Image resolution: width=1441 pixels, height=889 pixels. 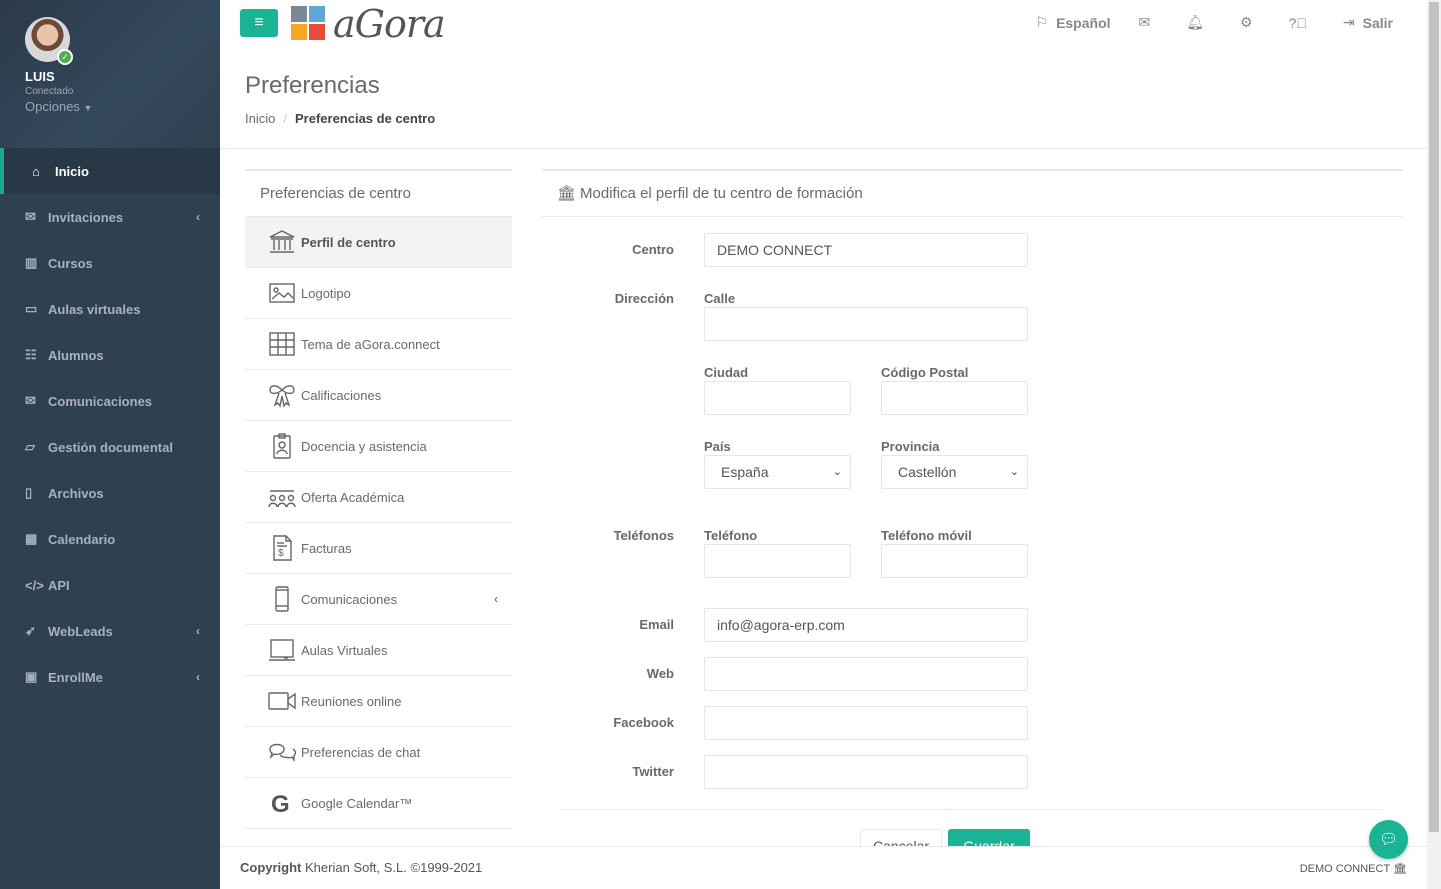 I want to click on sidebar-icon: ▱, so click(x=30, y=446).